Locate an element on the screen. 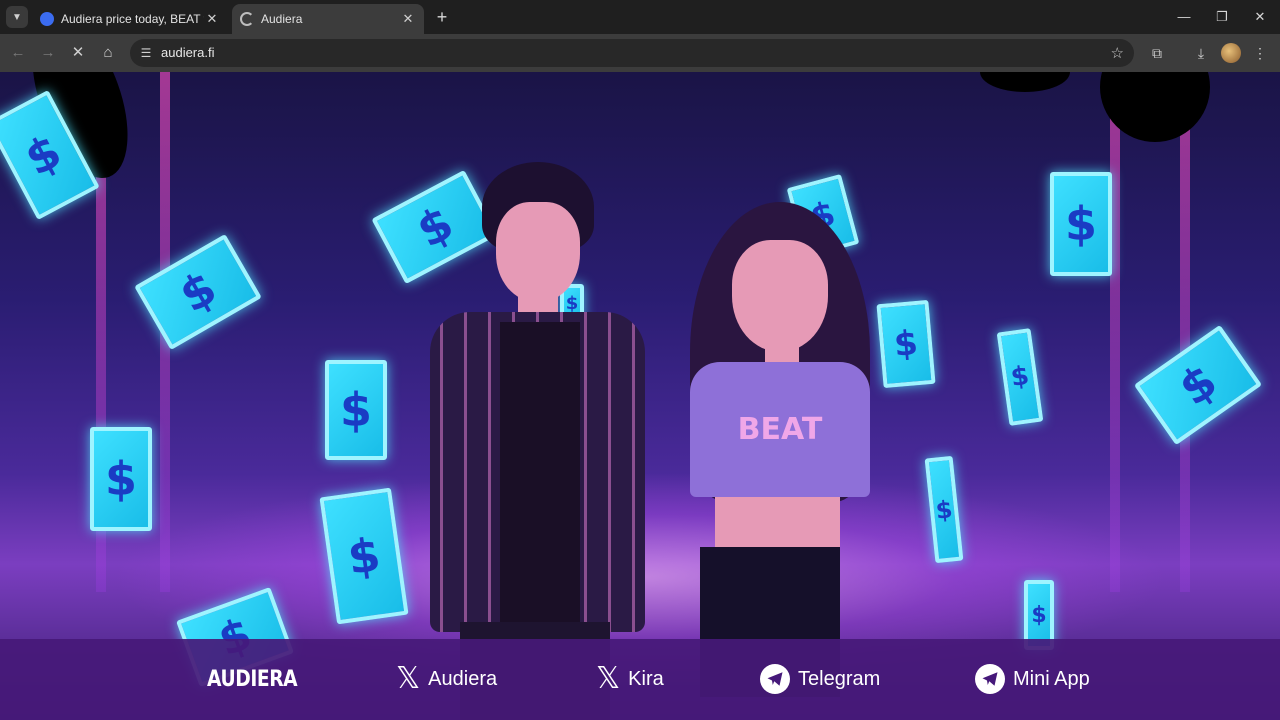 The height and width of the screenshot is (720, 1280). site-settings-icon: ☰ is located at coordinates (146, 53).